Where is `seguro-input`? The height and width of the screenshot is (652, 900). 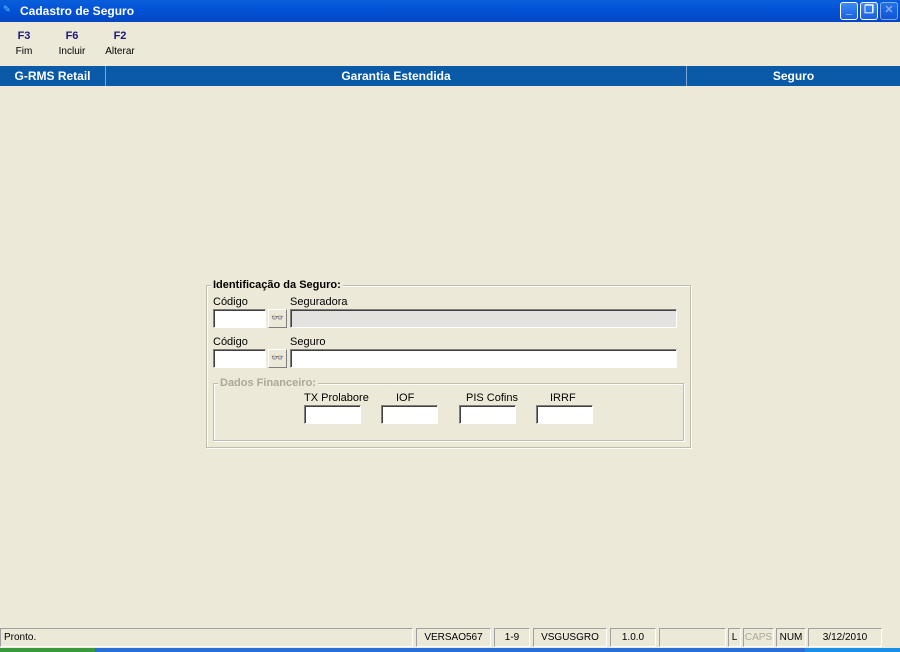
seguro-input is located at coordinates (483, 358).